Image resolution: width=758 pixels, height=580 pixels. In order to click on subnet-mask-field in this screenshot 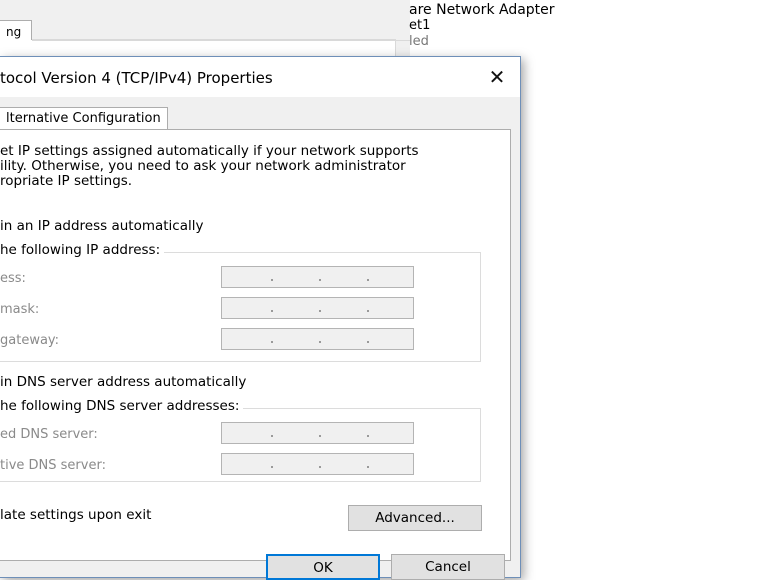, I will do `click(317, 308)`.